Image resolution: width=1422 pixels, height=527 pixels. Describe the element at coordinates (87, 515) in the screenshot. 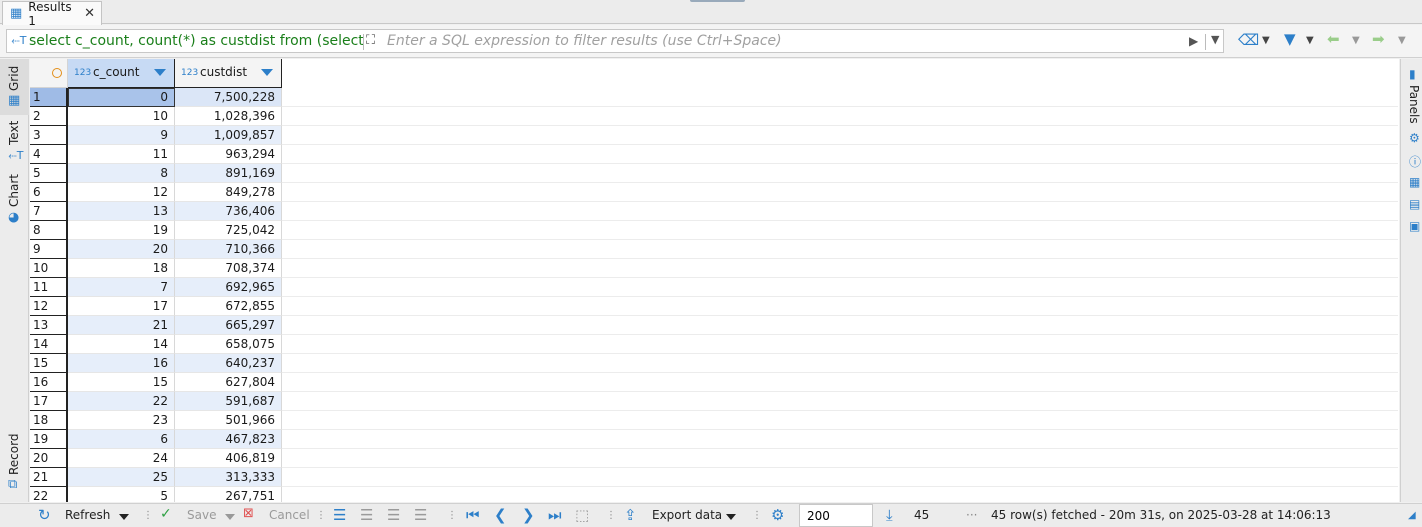

I see `refresh-button: Refresh` at that location.